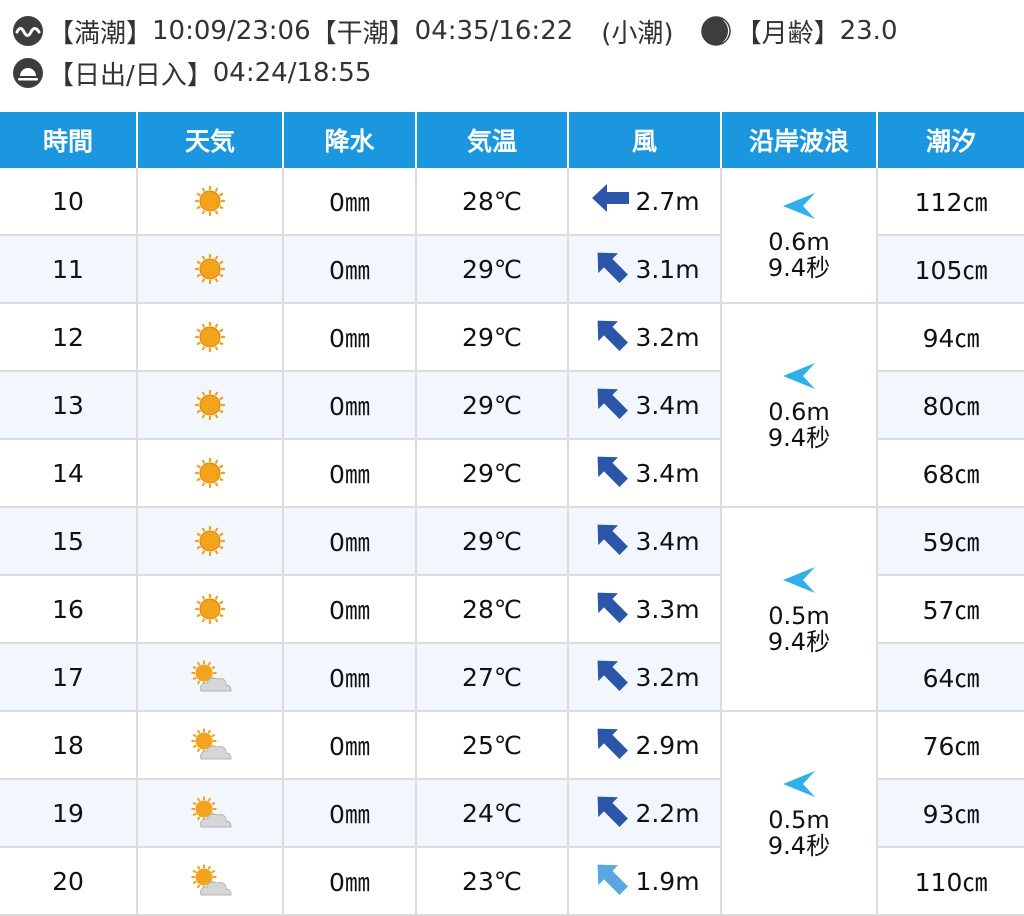 Image resolution: width=1024 pixels, height=916 pixels. What do you see at coordinates (667, 269) in the screenshot?
I see `wind-speed: 3.1m` at bounding box center [667, 269].